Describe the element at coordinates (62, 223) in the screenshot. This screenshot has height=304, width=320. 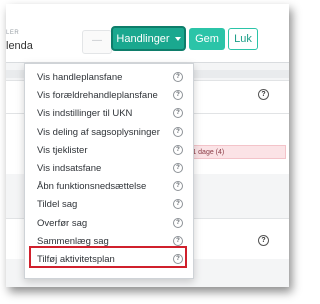
I see `menu-item-label: Overfør sag` at that location.